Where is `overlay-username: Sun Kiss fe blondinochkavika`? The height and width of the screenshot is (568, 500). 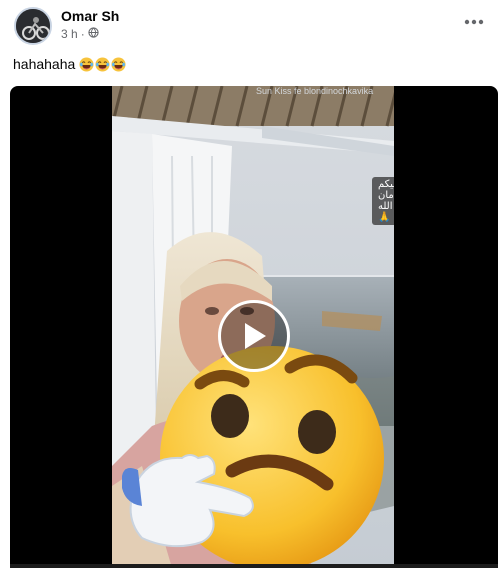
overlay-username: Sun Kiss fe blondinochkavika is located at coordinates (315, 91).